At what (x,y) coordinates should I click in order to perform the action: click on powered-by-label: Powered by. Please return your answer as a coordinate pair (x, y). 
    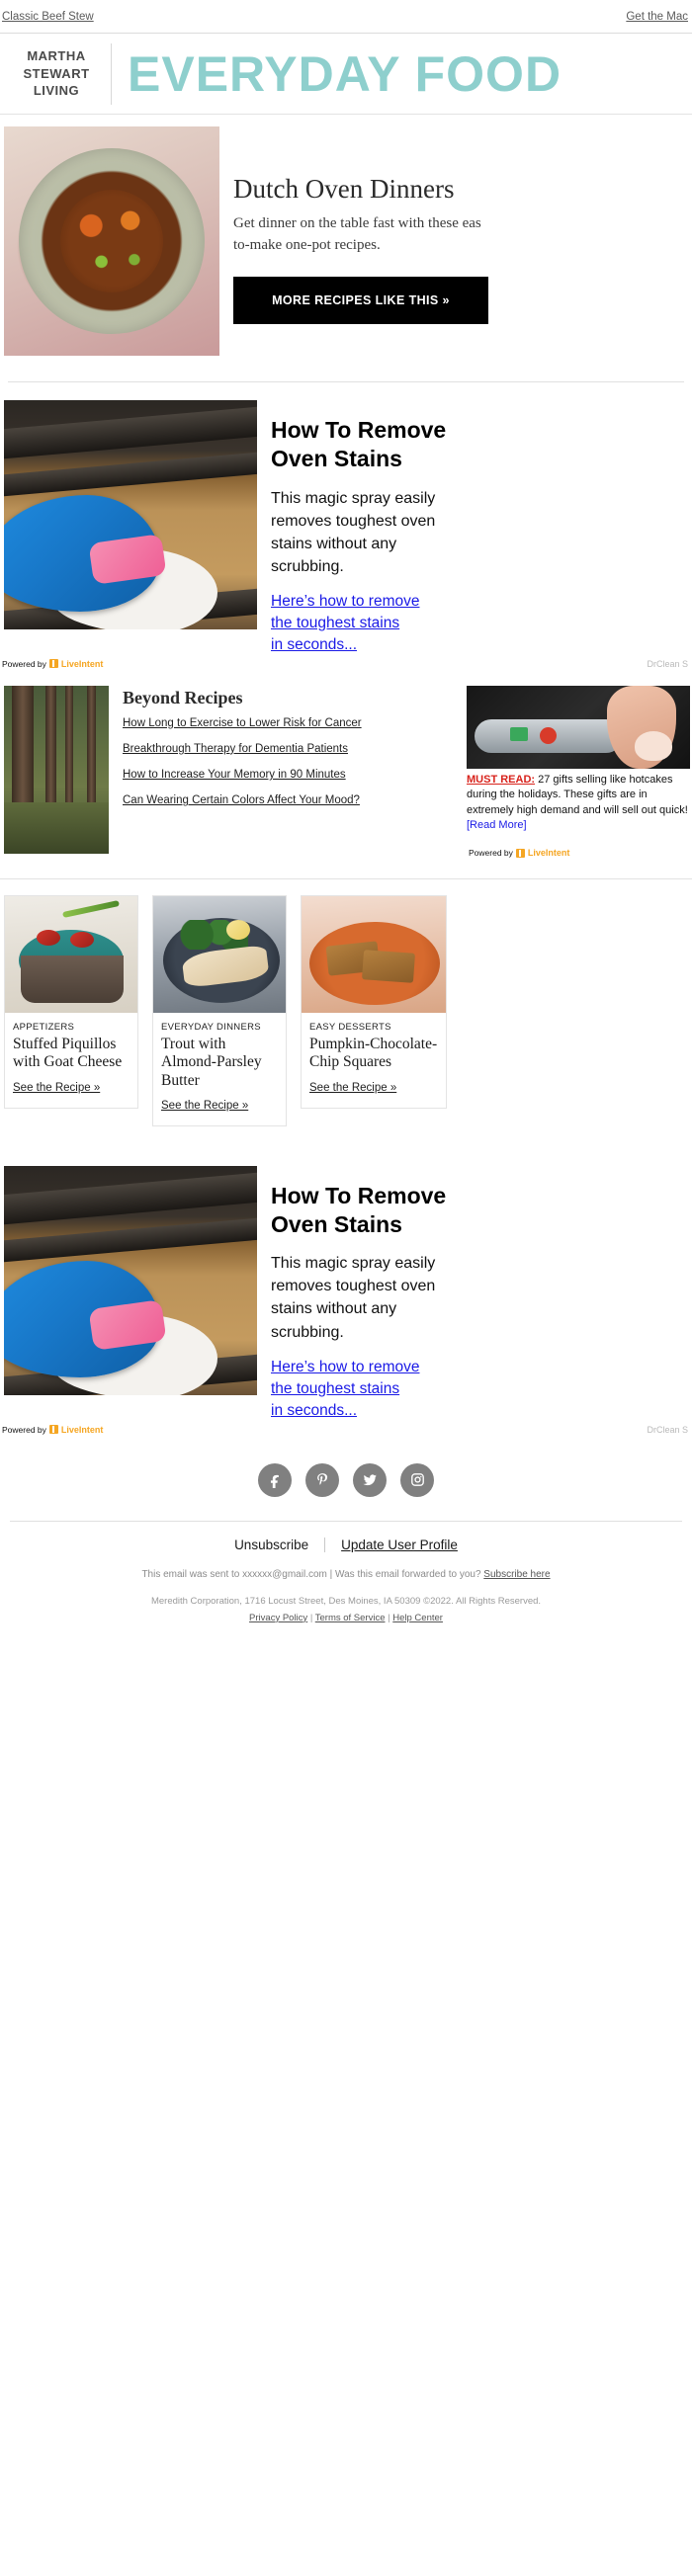
    Looking at the image, I should click on (24, 1429).